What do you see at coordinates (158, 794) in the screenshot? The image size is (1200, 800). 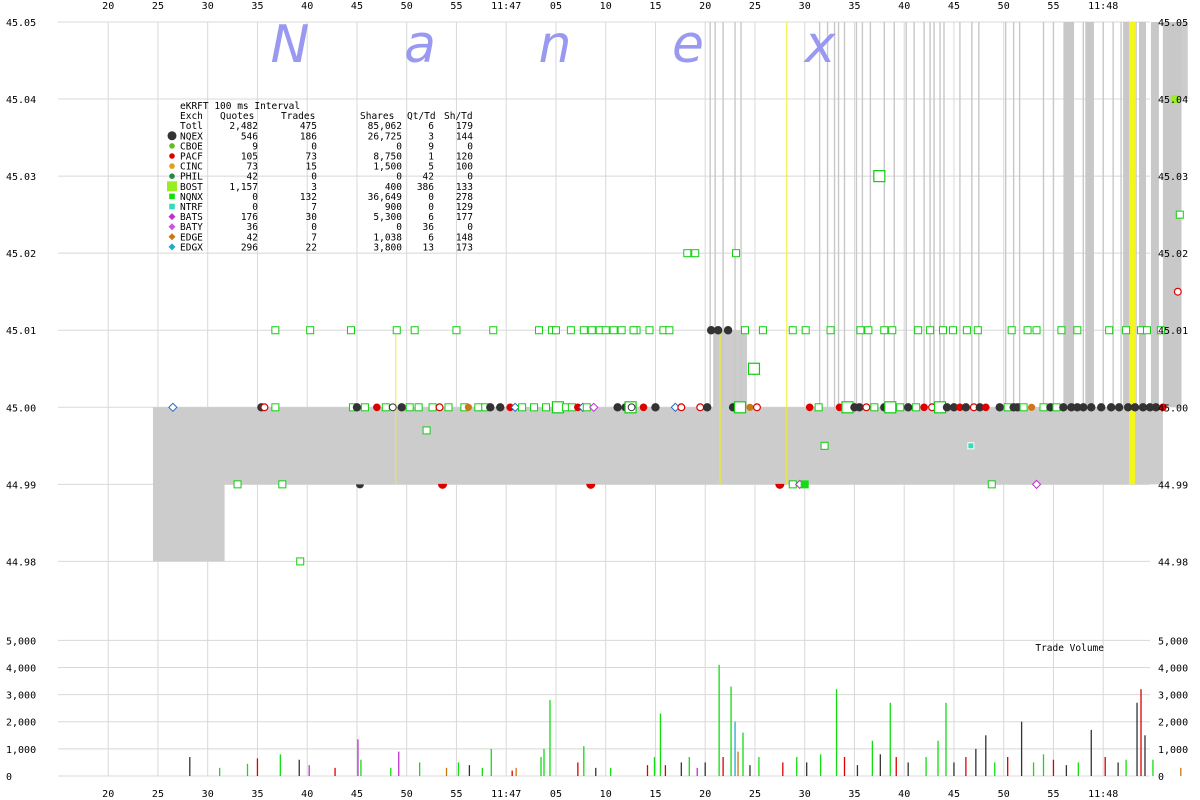 I see `x-tick-label-bottom: 25` at bounding box center [158, 794].